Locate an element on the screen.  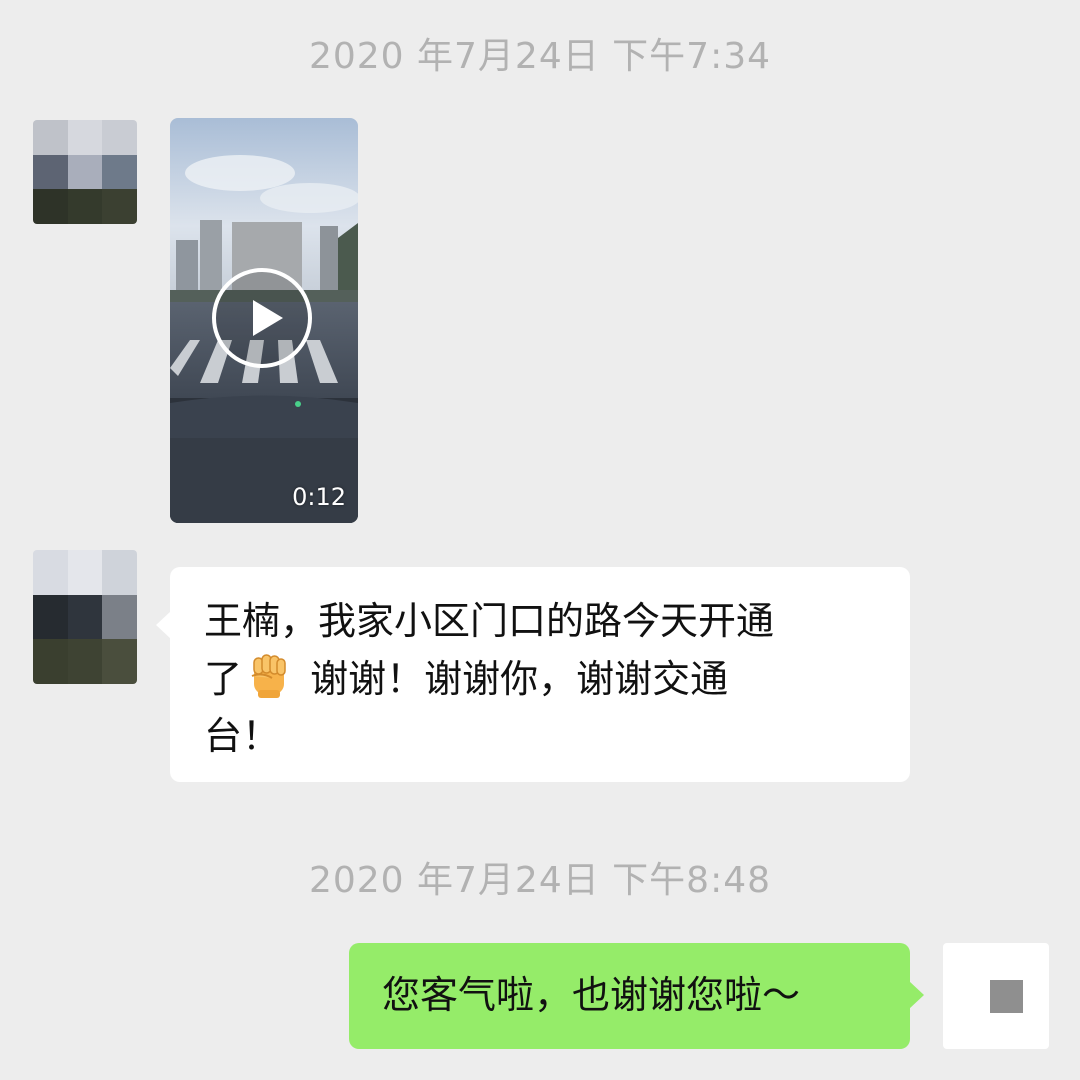
outgoing-message-bubble: 您客气啦，也谢谢您啦～ is located at coordinates (636, 996).